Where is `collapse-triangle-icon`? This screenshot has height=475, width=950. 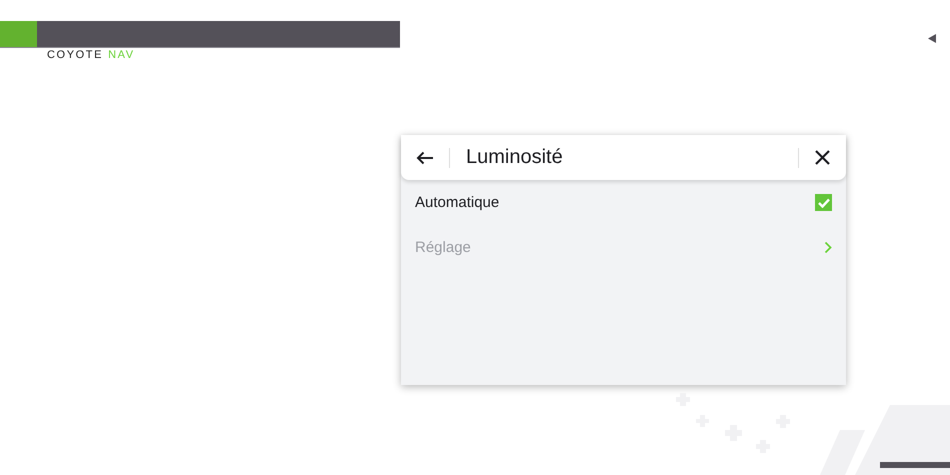
collapse-triangle-icon is located at coordinates (932, 38).